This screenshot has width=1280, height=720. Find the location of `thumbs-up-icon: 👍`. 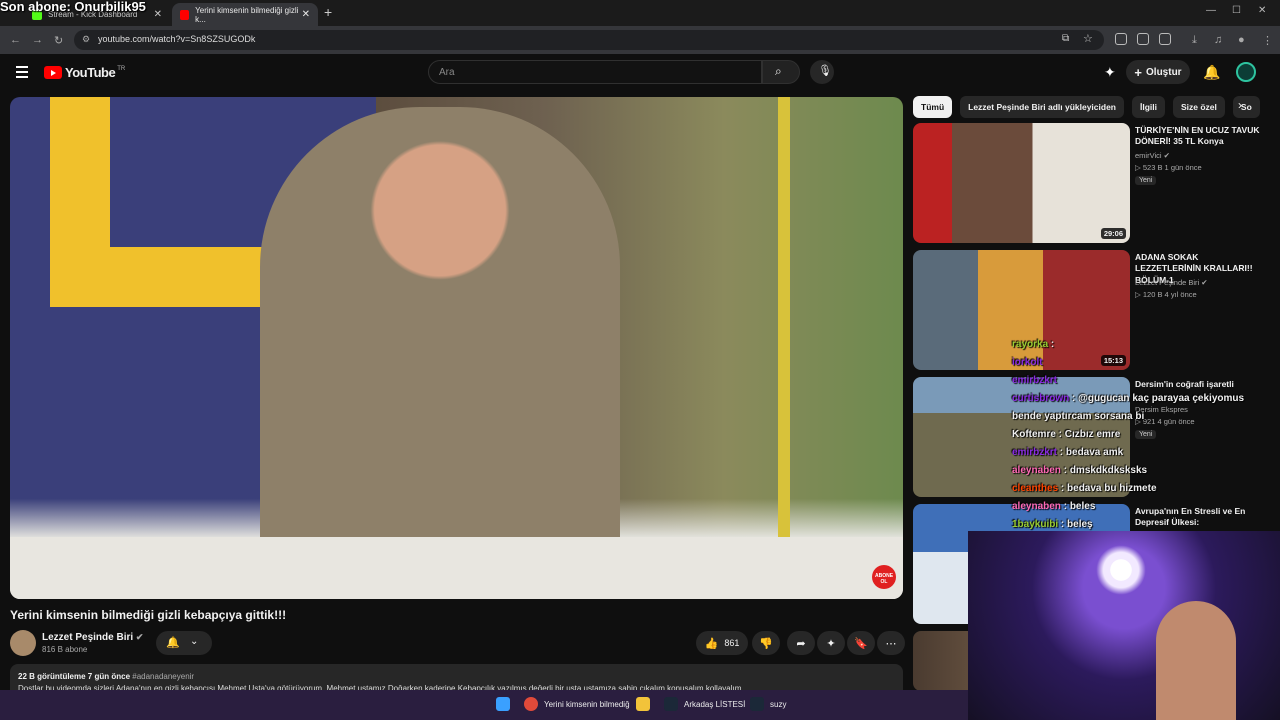

thumbs-up-icon: 👍 is located at coordinates (711, 643).